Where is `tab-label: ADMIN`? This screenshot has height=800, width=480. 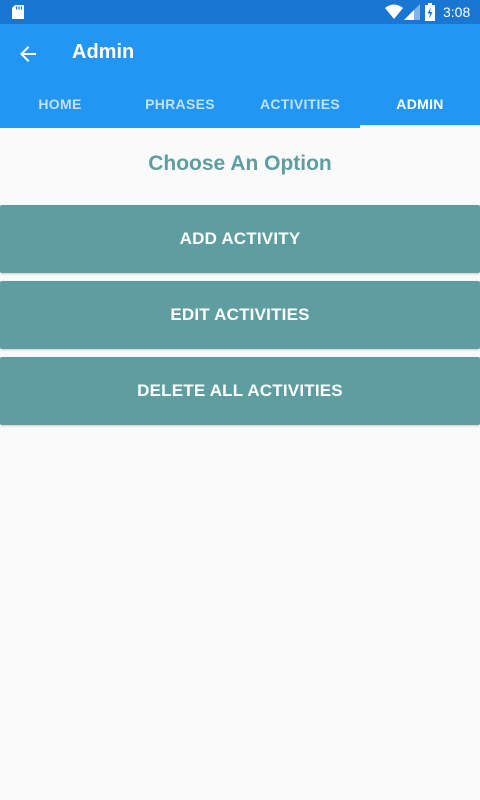
tab-label: ADMIN is located at coordinates (420, 104).